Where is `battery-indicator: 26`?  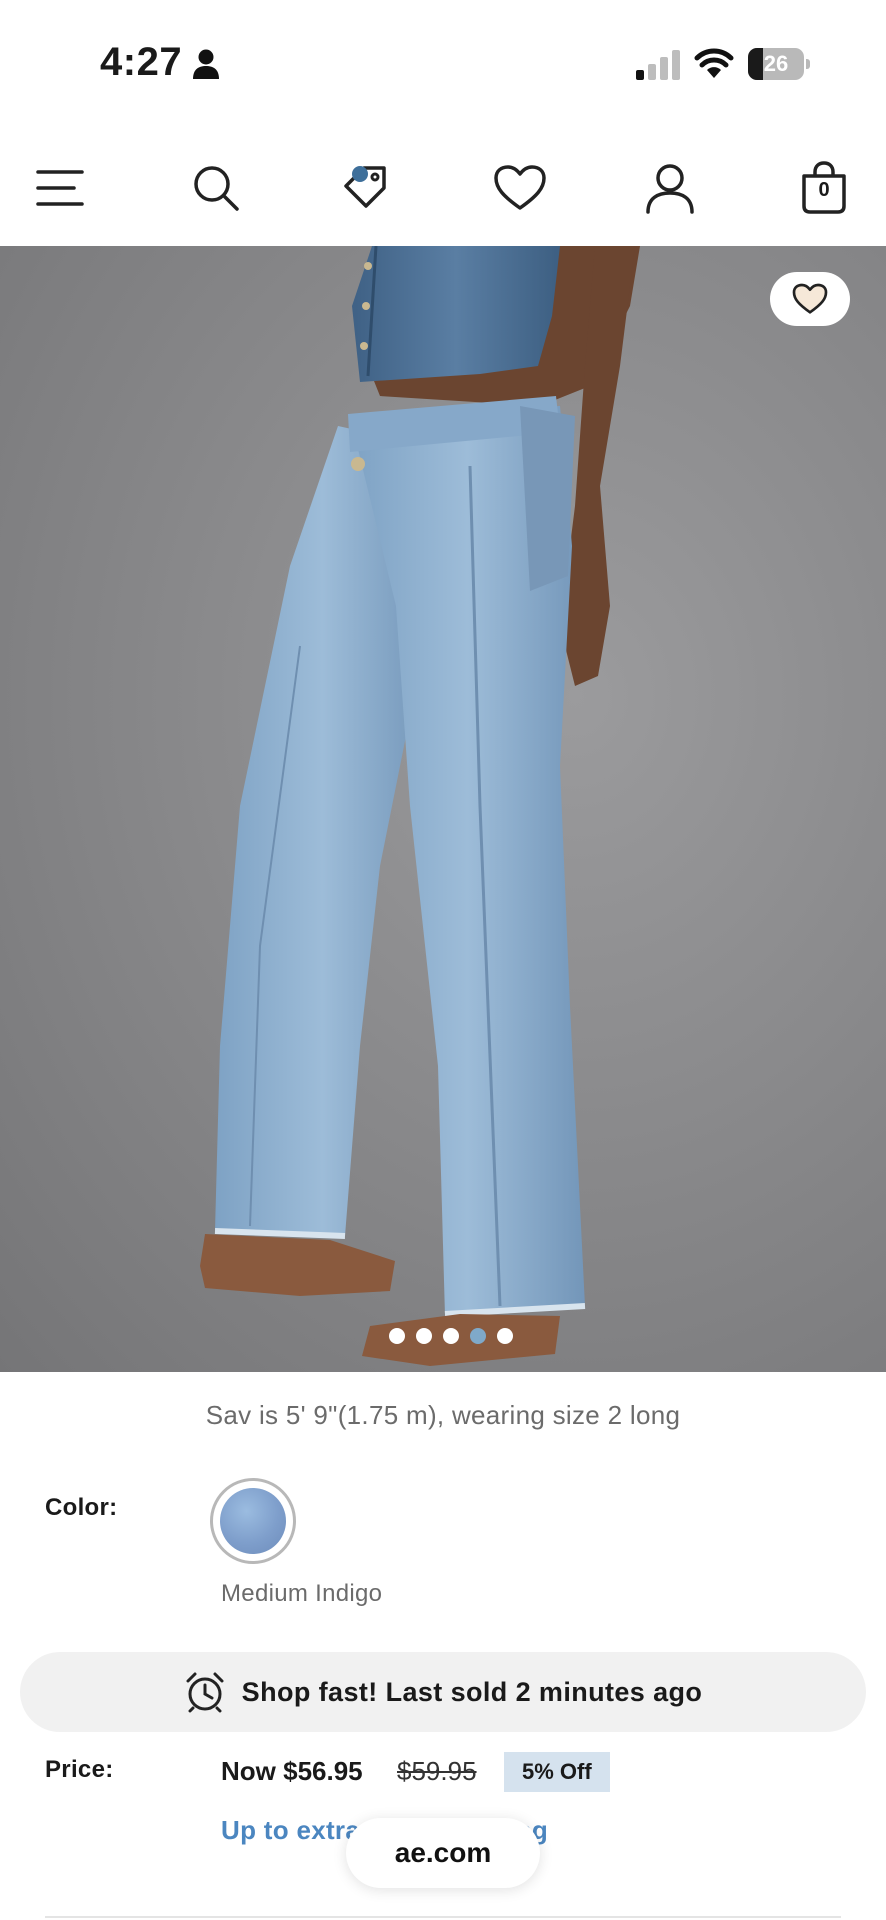 battery-indicator: 26 is located at coordinates (779, 64).